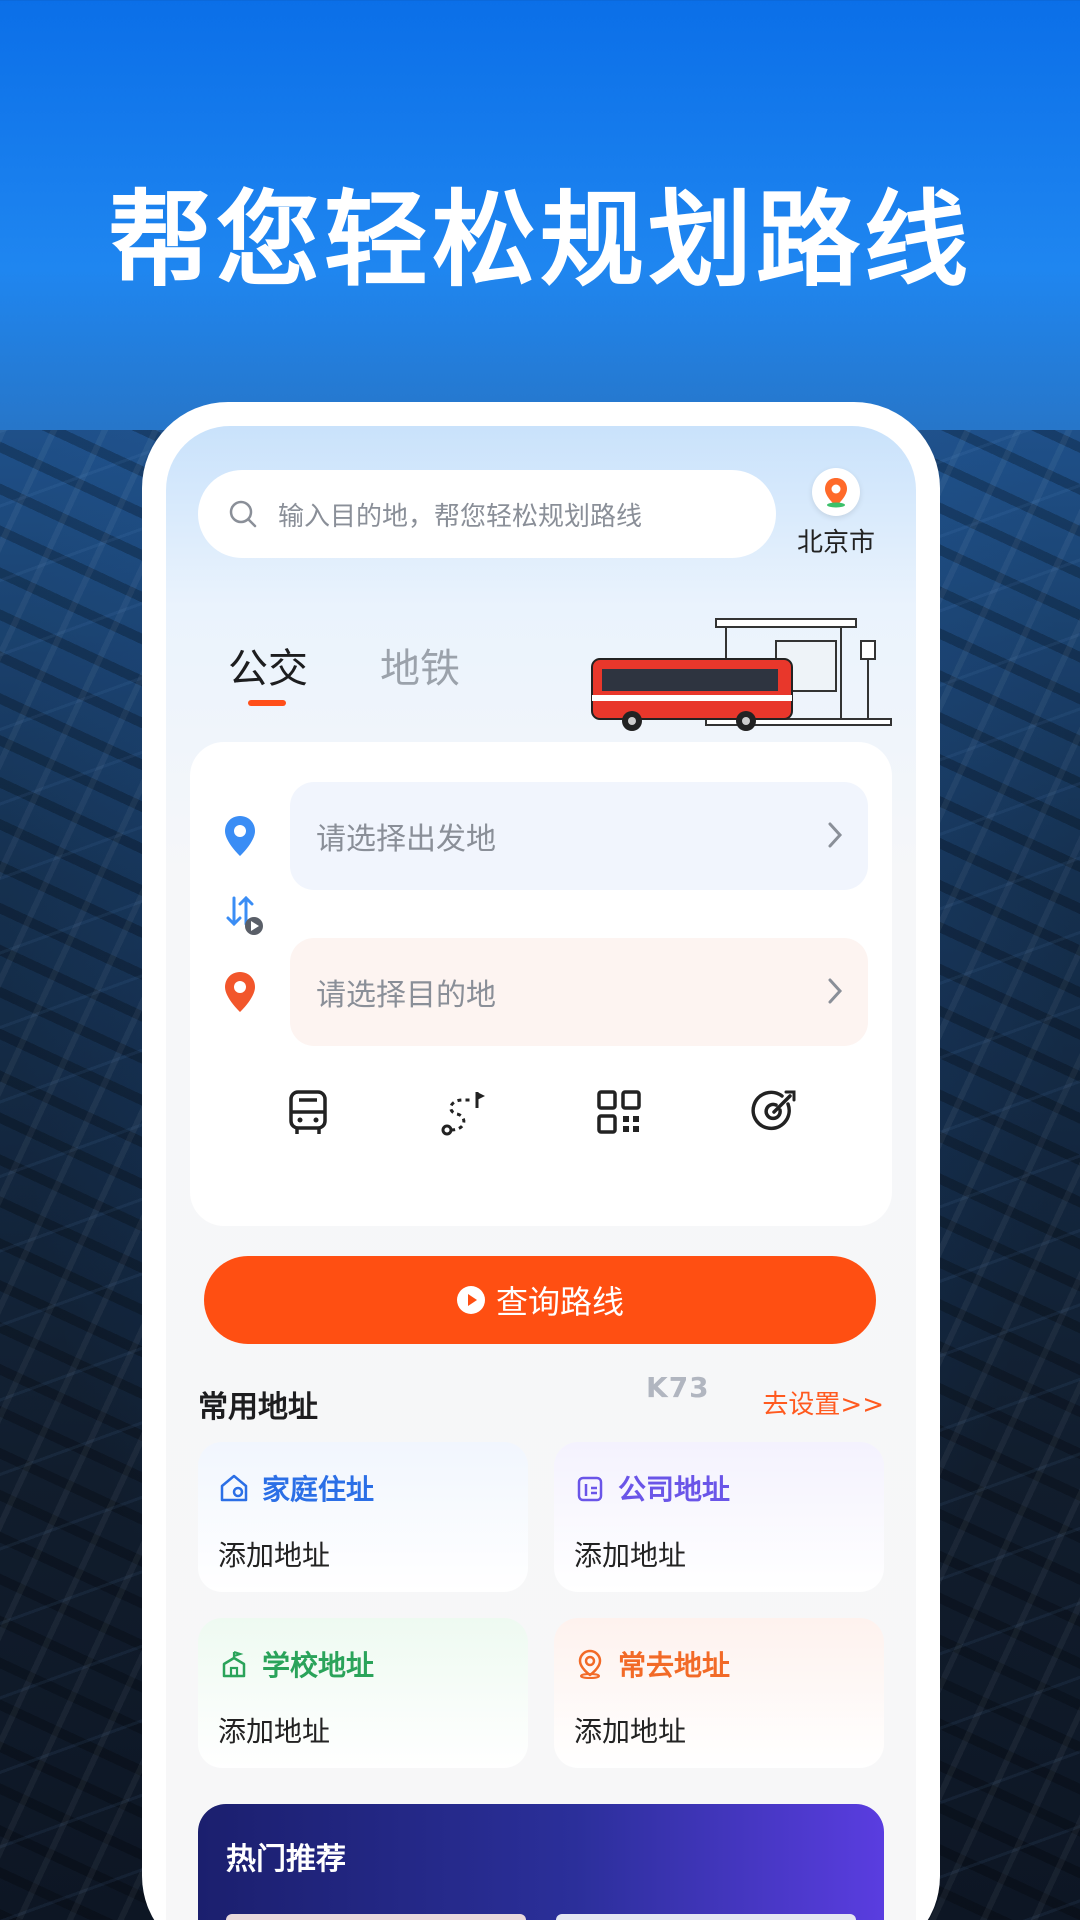 The height and width of the screenshot is (1920, 1080). Describe the element at coordinates (258, 1404) in the screenshot. I see `common-address-title: 常用地址` at that location.